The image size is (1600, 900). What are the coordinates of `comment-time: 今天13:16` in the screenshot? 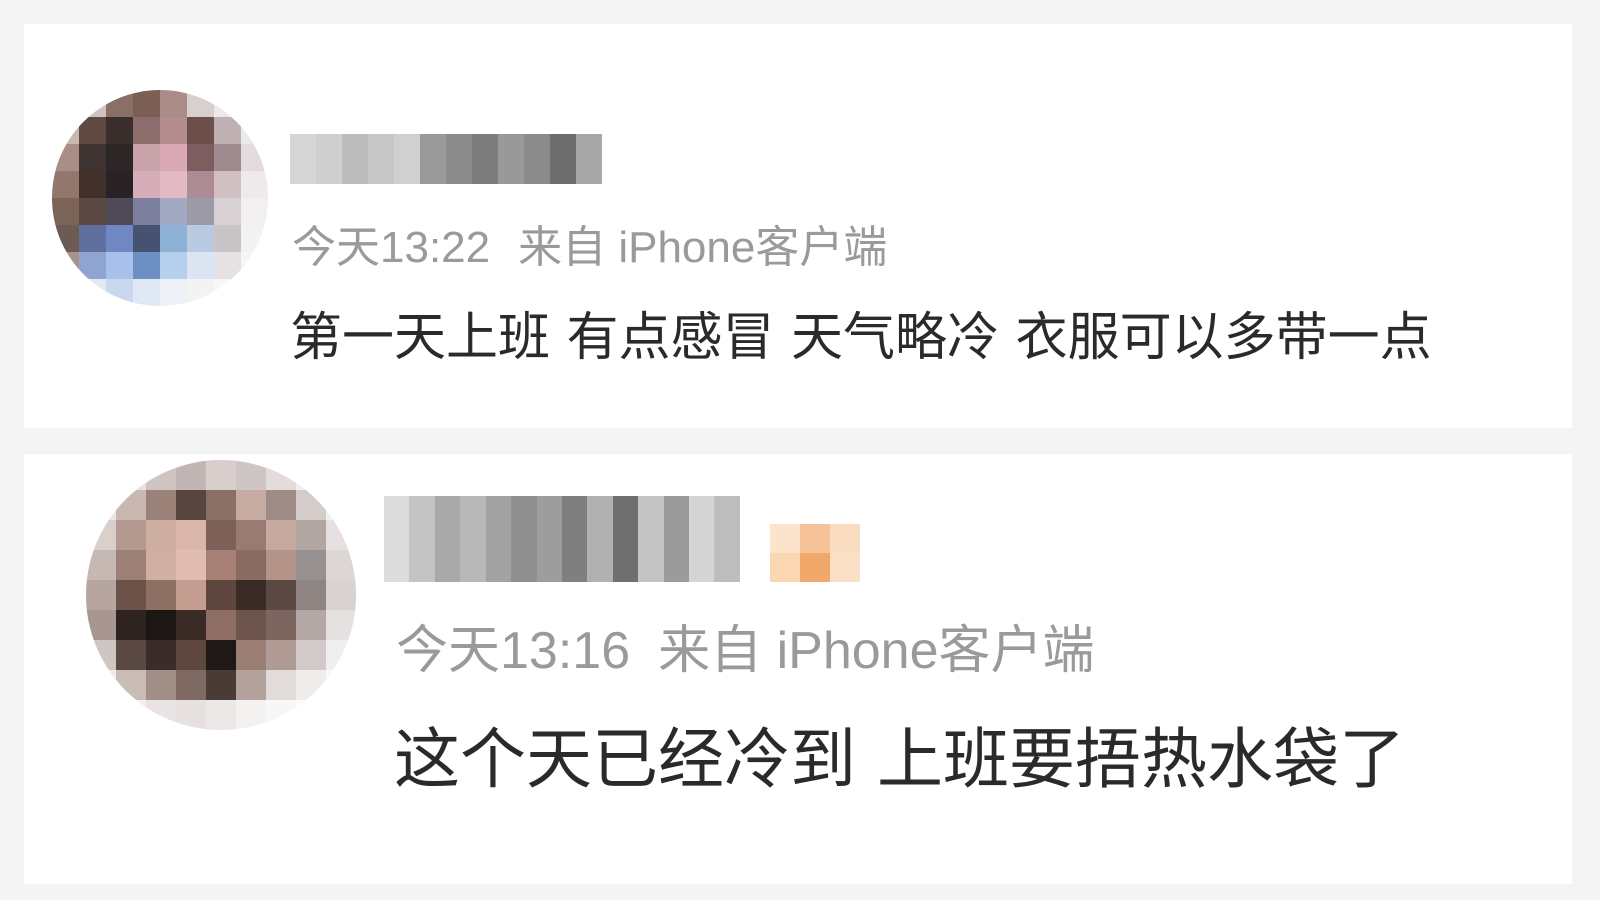 It's located at (513, 651).